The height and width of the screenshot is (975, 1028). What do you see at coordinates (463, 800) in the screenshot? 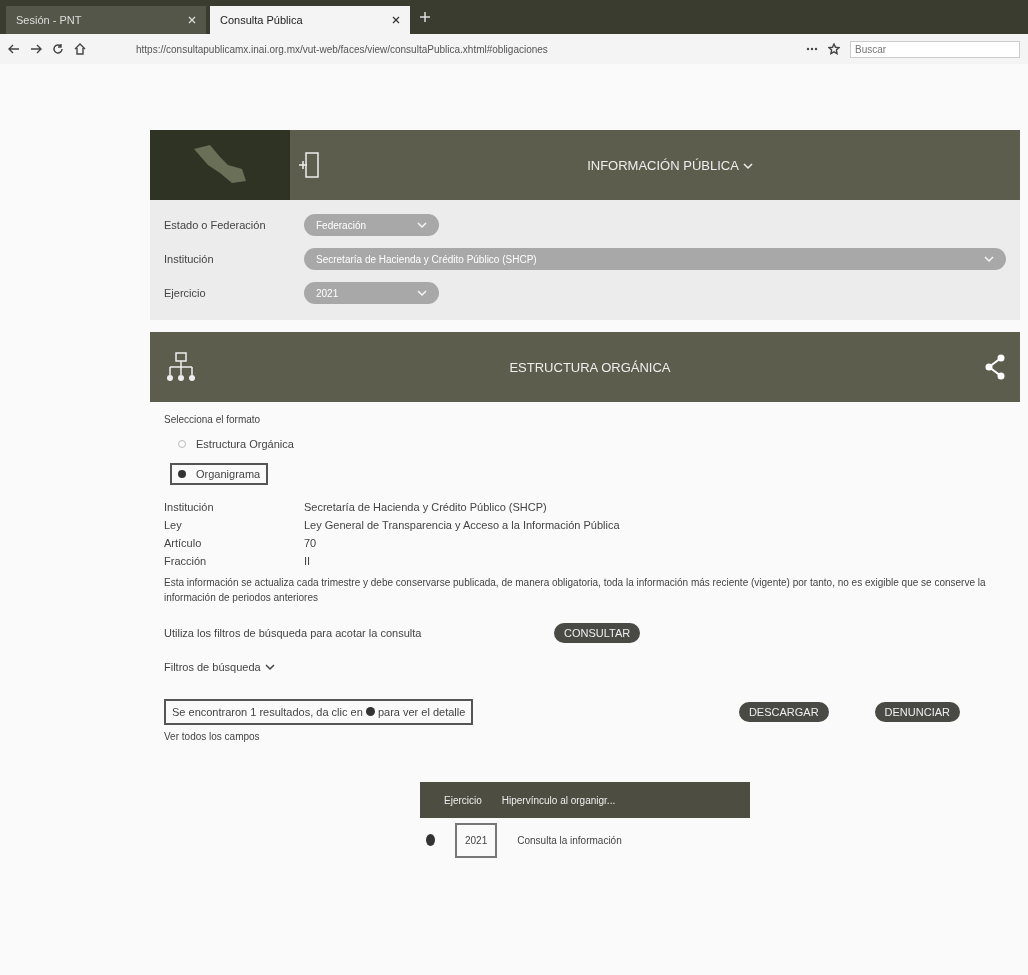
I see `column-header: Ejercicio` at bounding box center [463, 800].